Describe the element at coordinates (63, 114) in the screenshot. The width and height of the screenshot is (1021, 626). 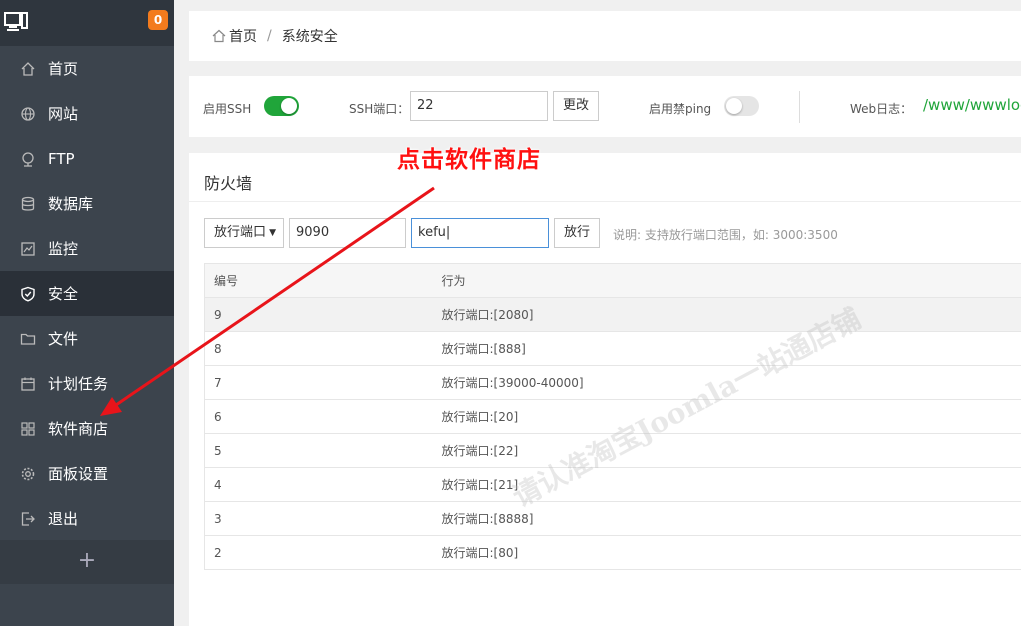
I see `sidebar-item-label: 网站` at that location.